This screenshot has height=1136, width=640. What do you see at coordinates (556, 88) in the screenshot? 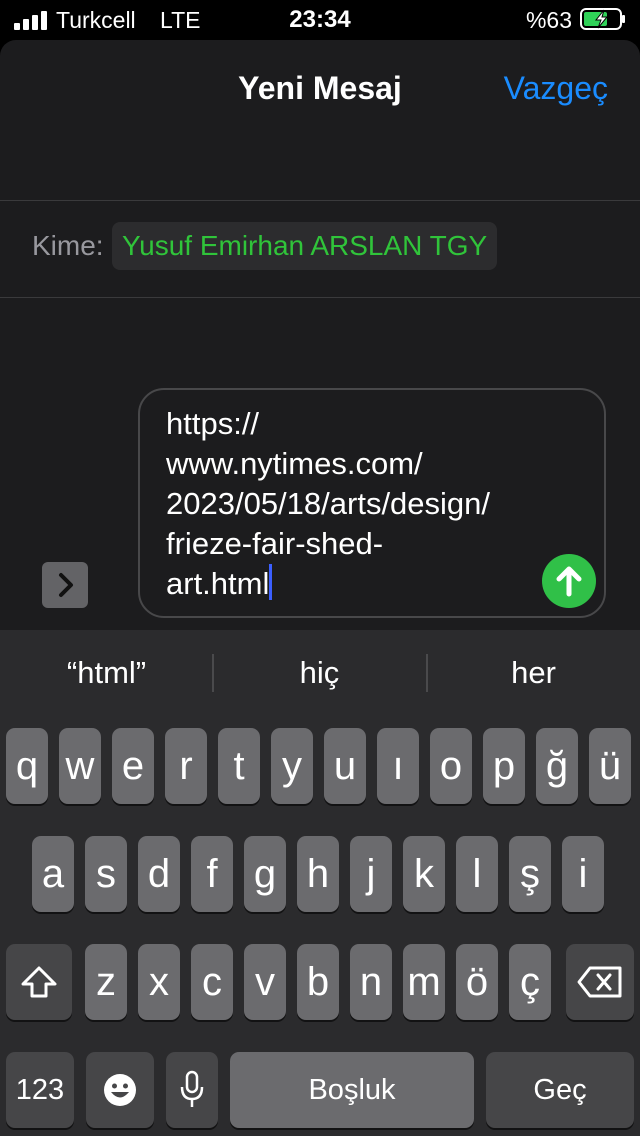
I see `cancel-button: Vazgeç` at bounding box center [556, 88].